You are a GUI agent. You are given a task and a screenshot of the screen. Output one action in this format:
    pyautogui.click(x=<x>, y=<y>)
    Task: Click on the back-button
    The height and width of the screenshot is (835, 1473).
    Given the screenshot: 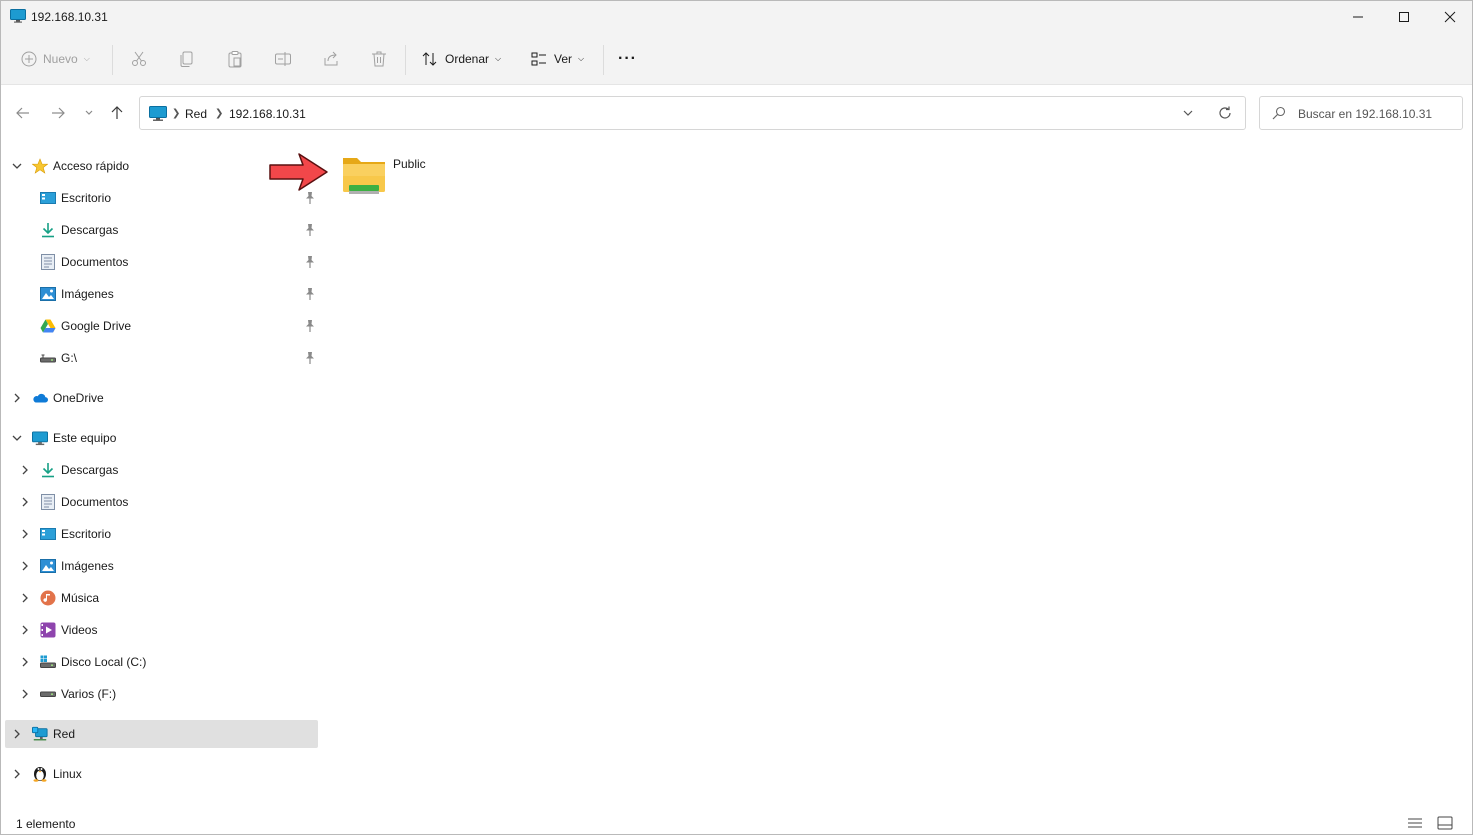 What is the action you would take?
    pyautogui.click(x=23, y=113)
    